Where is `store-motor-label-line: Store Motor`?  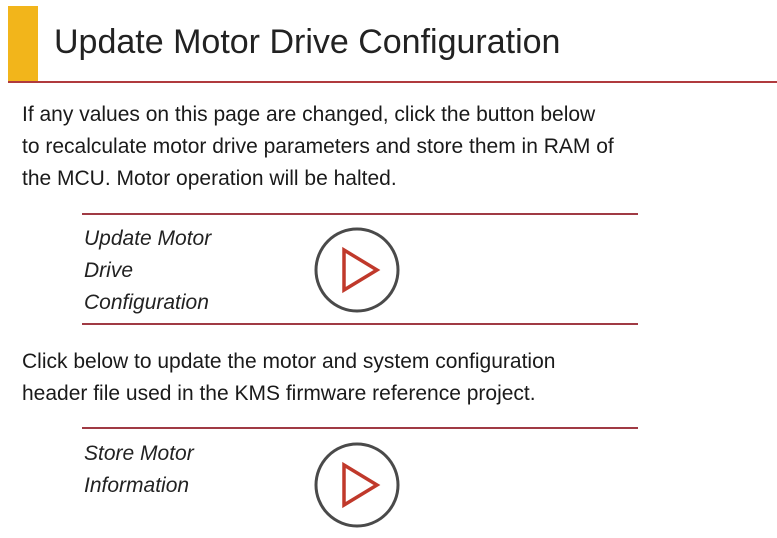
store-motor-label-line: Store Motor is located at coordinates (139, 453).